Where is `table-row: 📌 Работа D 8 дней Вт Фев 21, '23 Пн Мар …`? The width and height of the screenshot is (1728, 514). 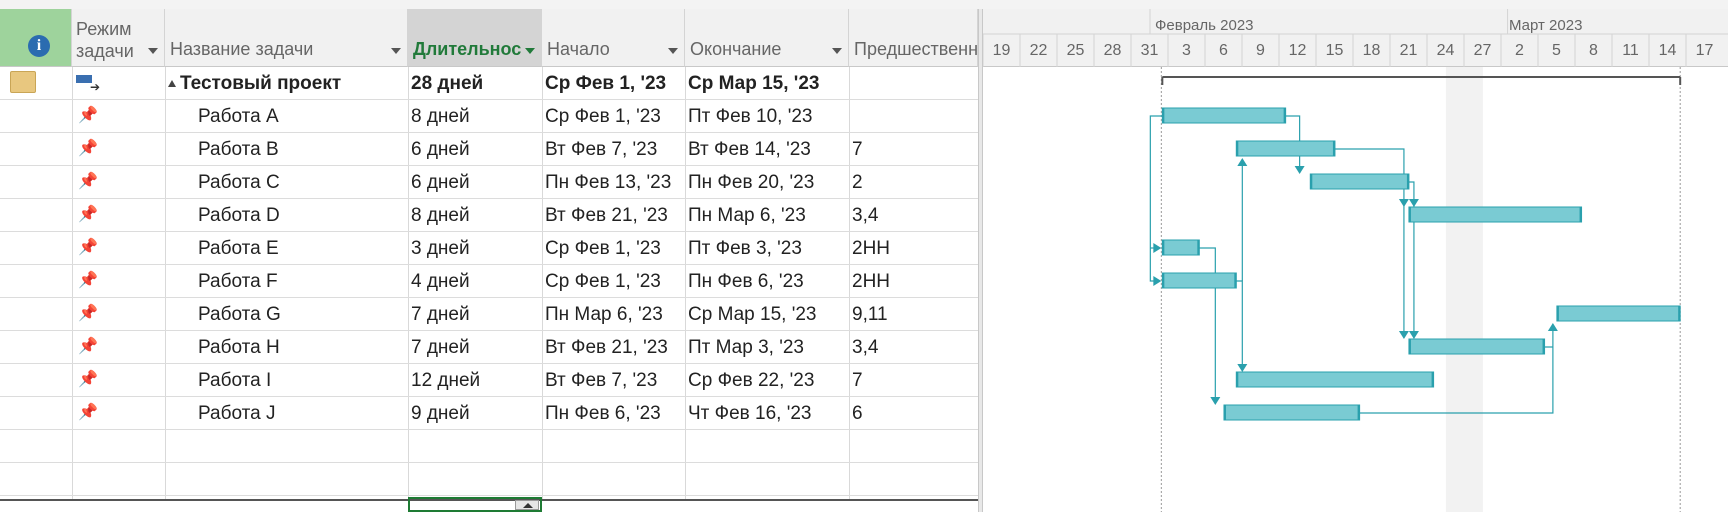 table-row: 📌 Работа D 8 дней Вт Фев 21, '23 Пн Мар … is located at coordinates (489, 215).